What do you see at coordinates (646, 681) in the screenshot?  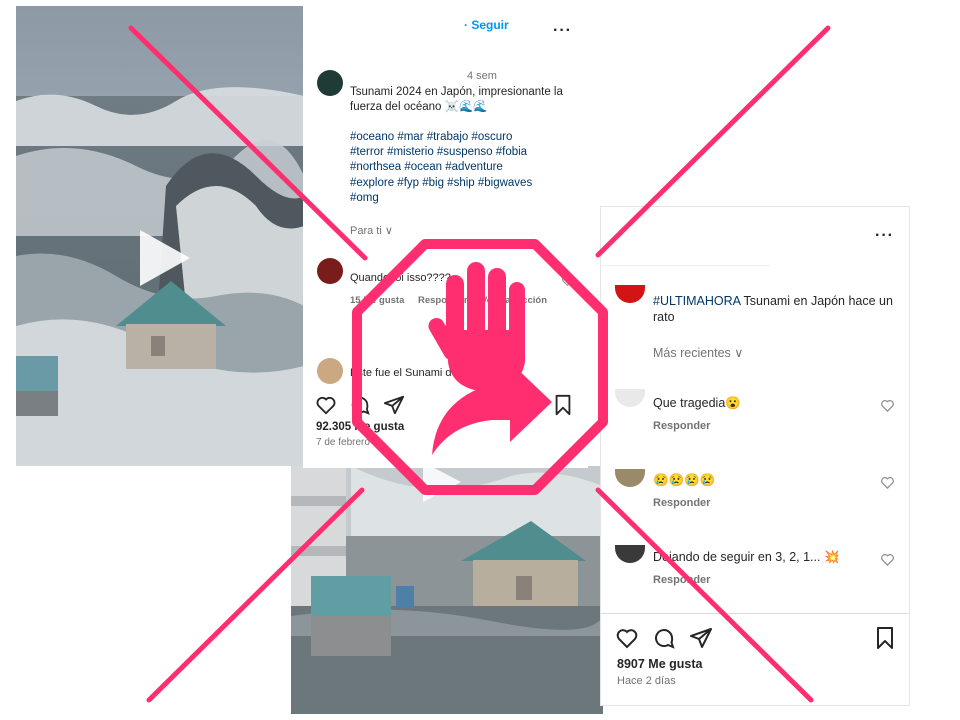 I see `post-date: Hace 2 días` at bounding box center [646, 681].